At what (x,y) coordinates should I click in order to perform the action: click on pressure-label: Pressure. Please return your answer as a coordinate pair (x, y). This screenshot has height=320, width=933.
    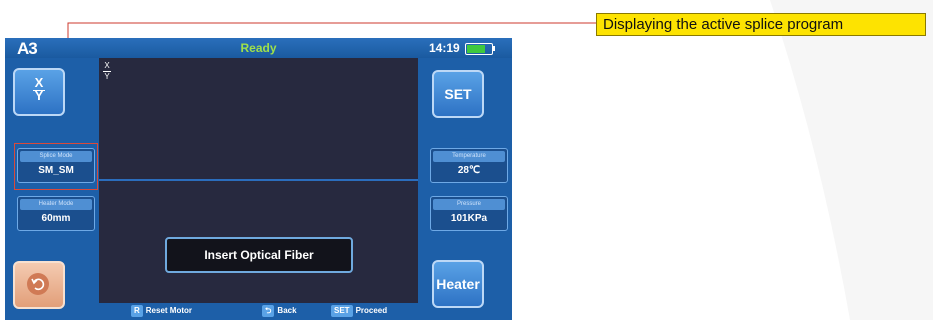
    Looking at the image, I should click on (469, 204).